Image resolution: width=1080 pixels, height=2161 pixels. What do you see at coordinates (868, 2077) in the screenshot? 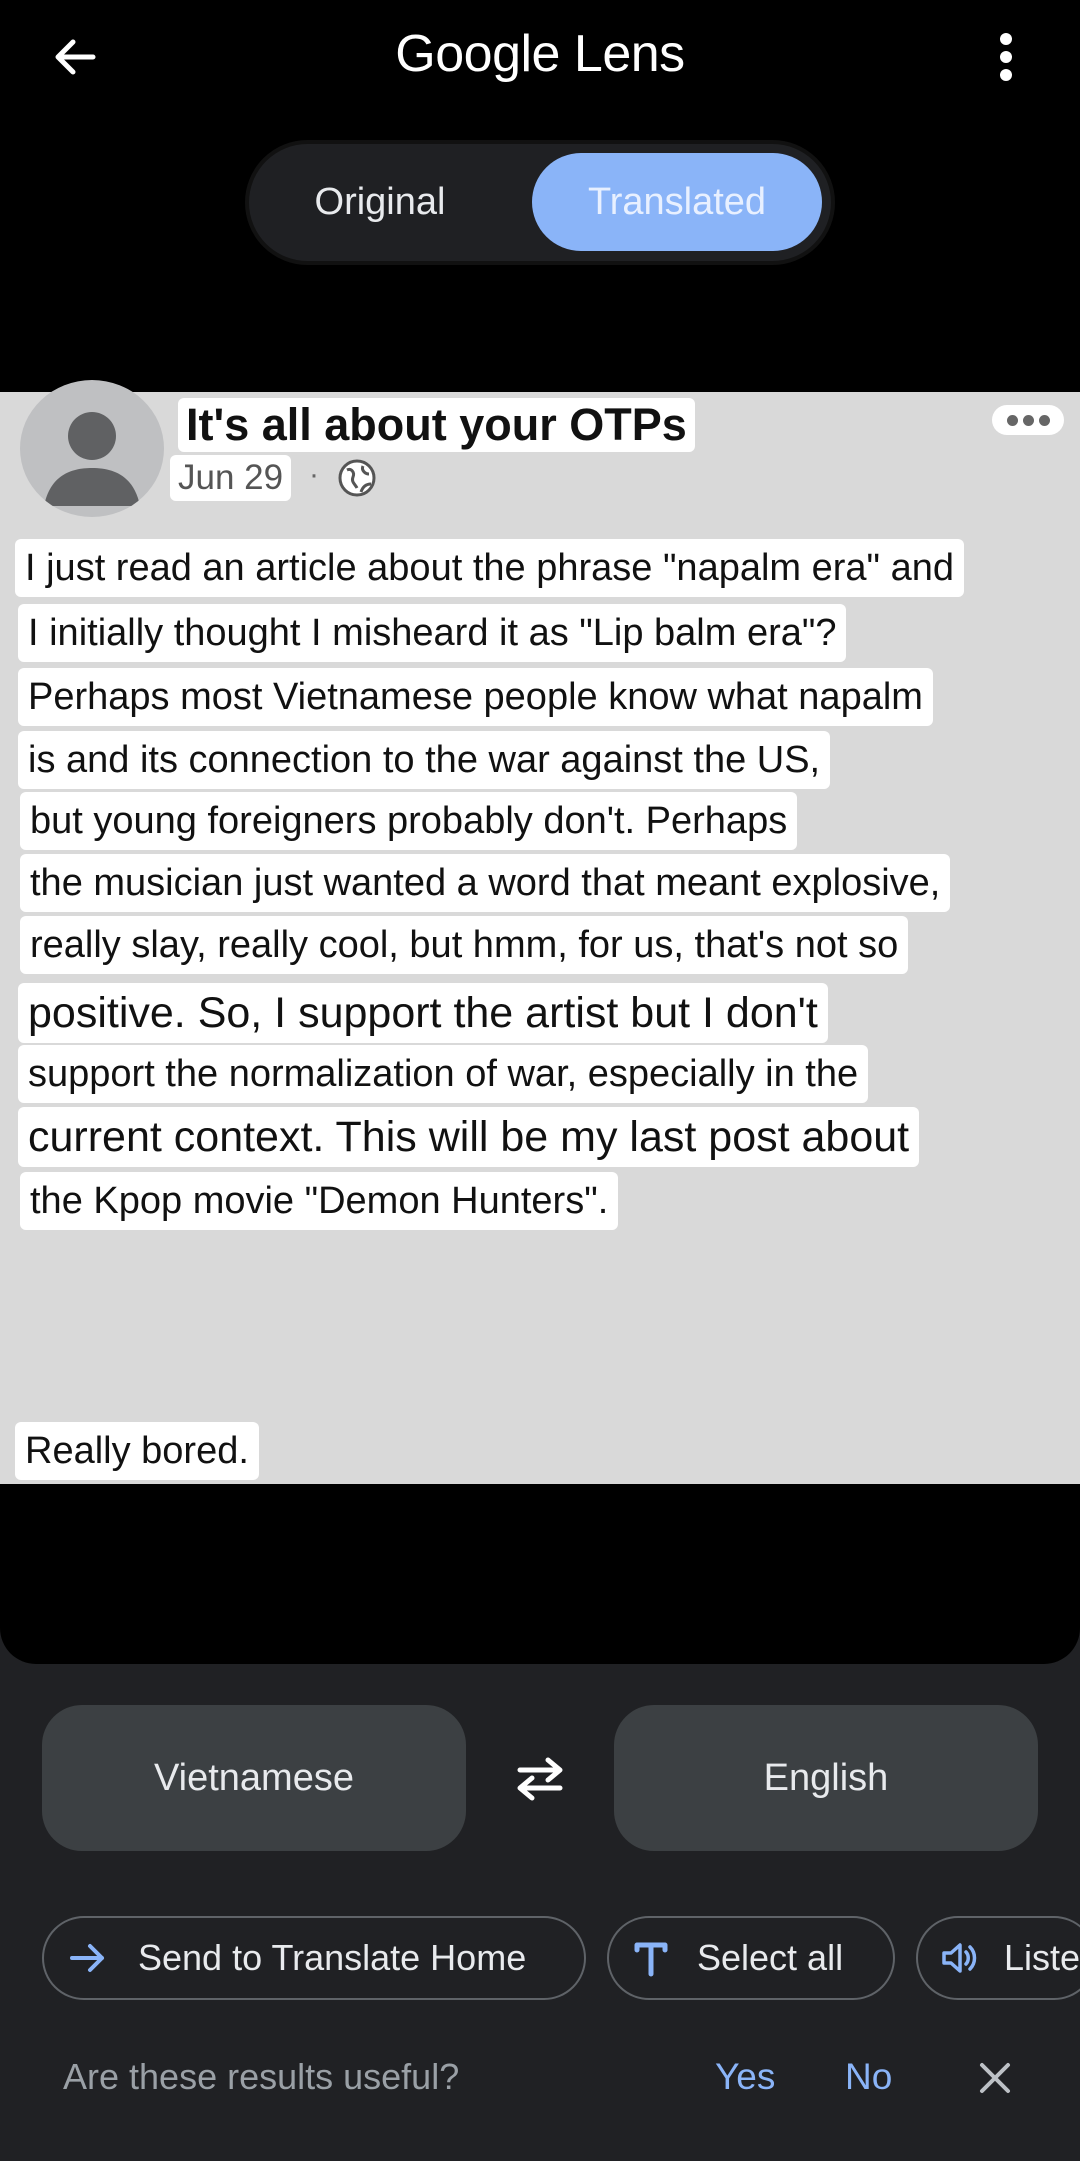
I see `feedback-no-button: No` at bounding box center [868, 2077].